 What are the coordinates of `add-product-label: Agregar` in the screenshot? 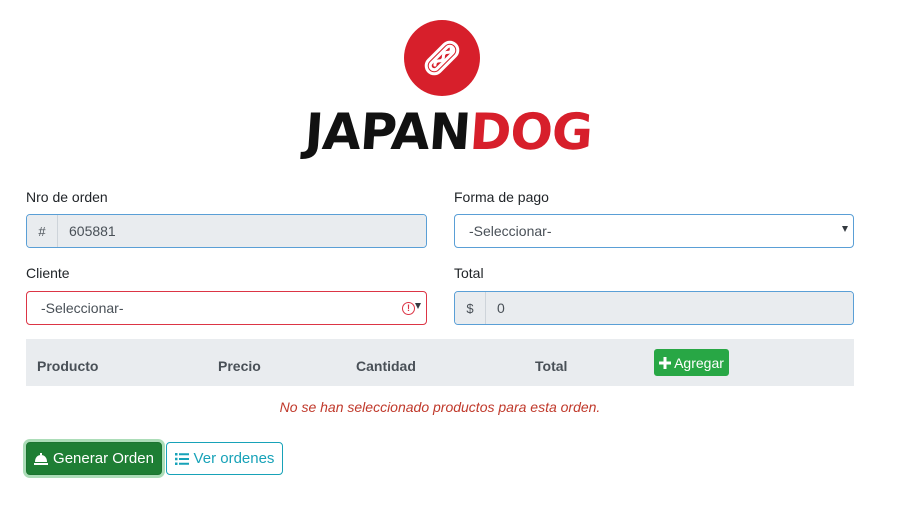 It's located at (699, 362).